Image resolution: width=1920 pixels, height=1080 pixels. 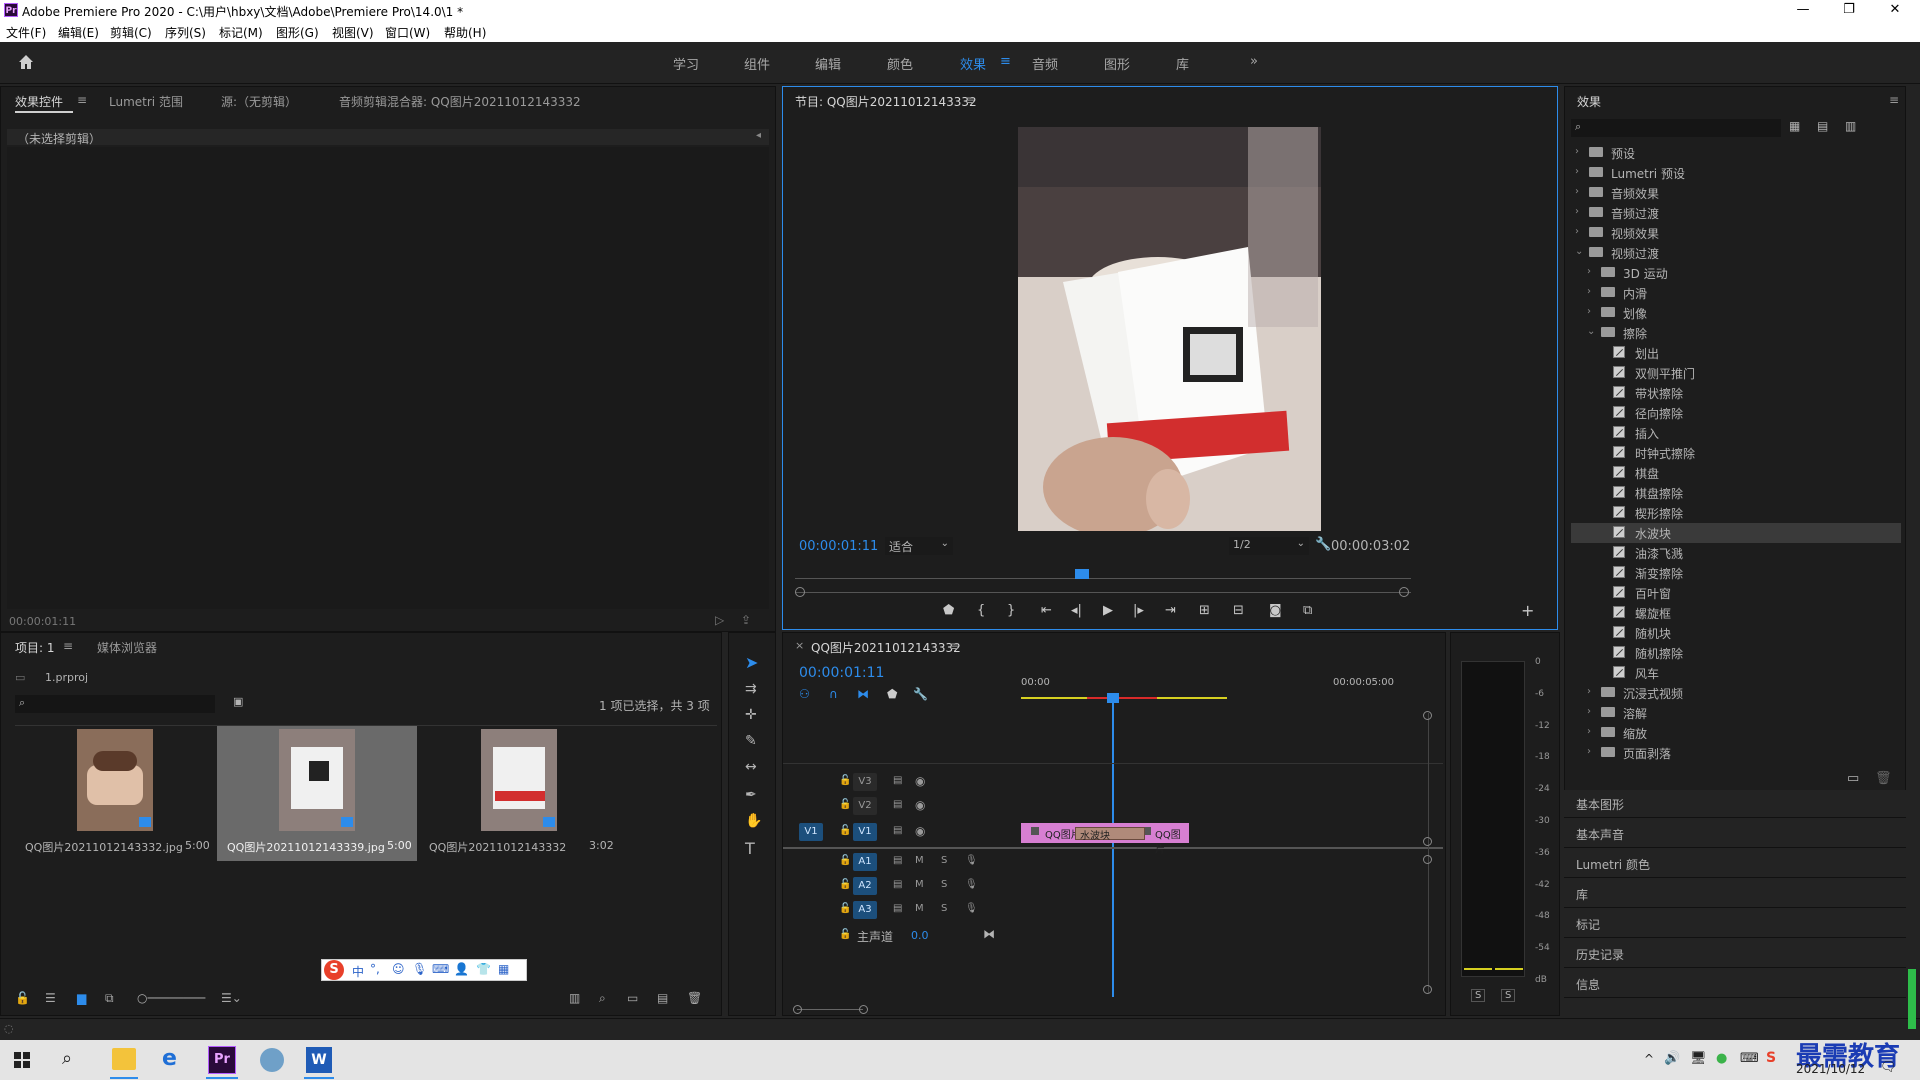 What do you see at coordinates (804, 694) in the screenshot?
I see `nest-icon: ⚇` at bounding box center [804, 694].